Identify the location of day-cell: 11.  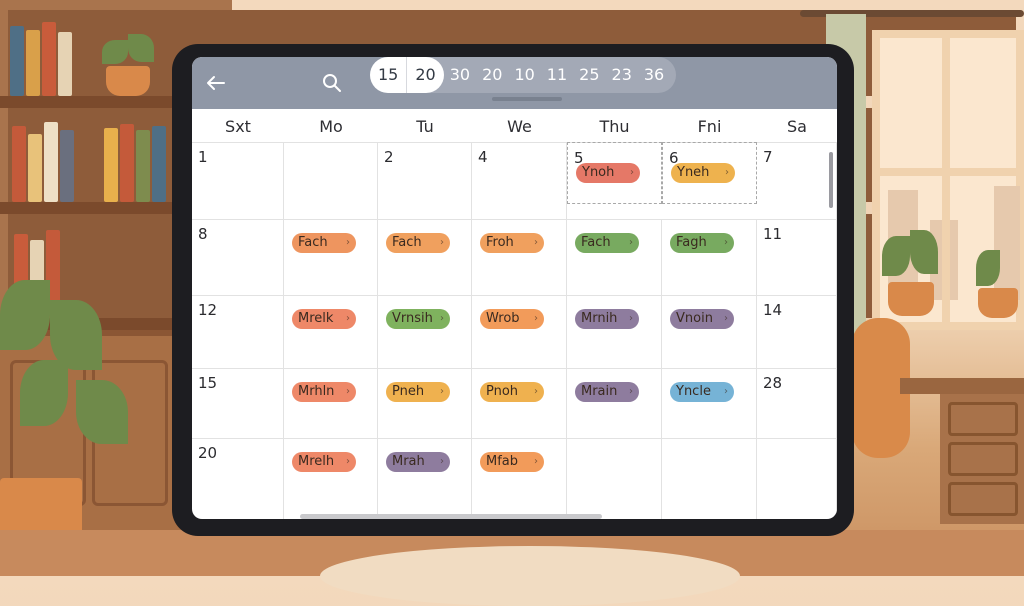
(797, 257).